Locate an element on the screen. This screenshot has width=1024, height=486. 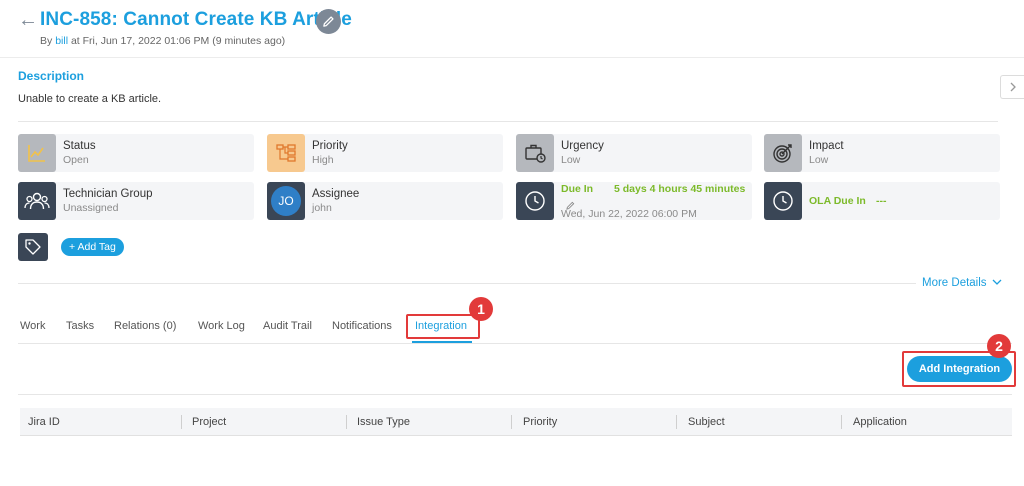
due-in-value: 5 days 4 hours 45 minutes is located at coordinates (680, 189).